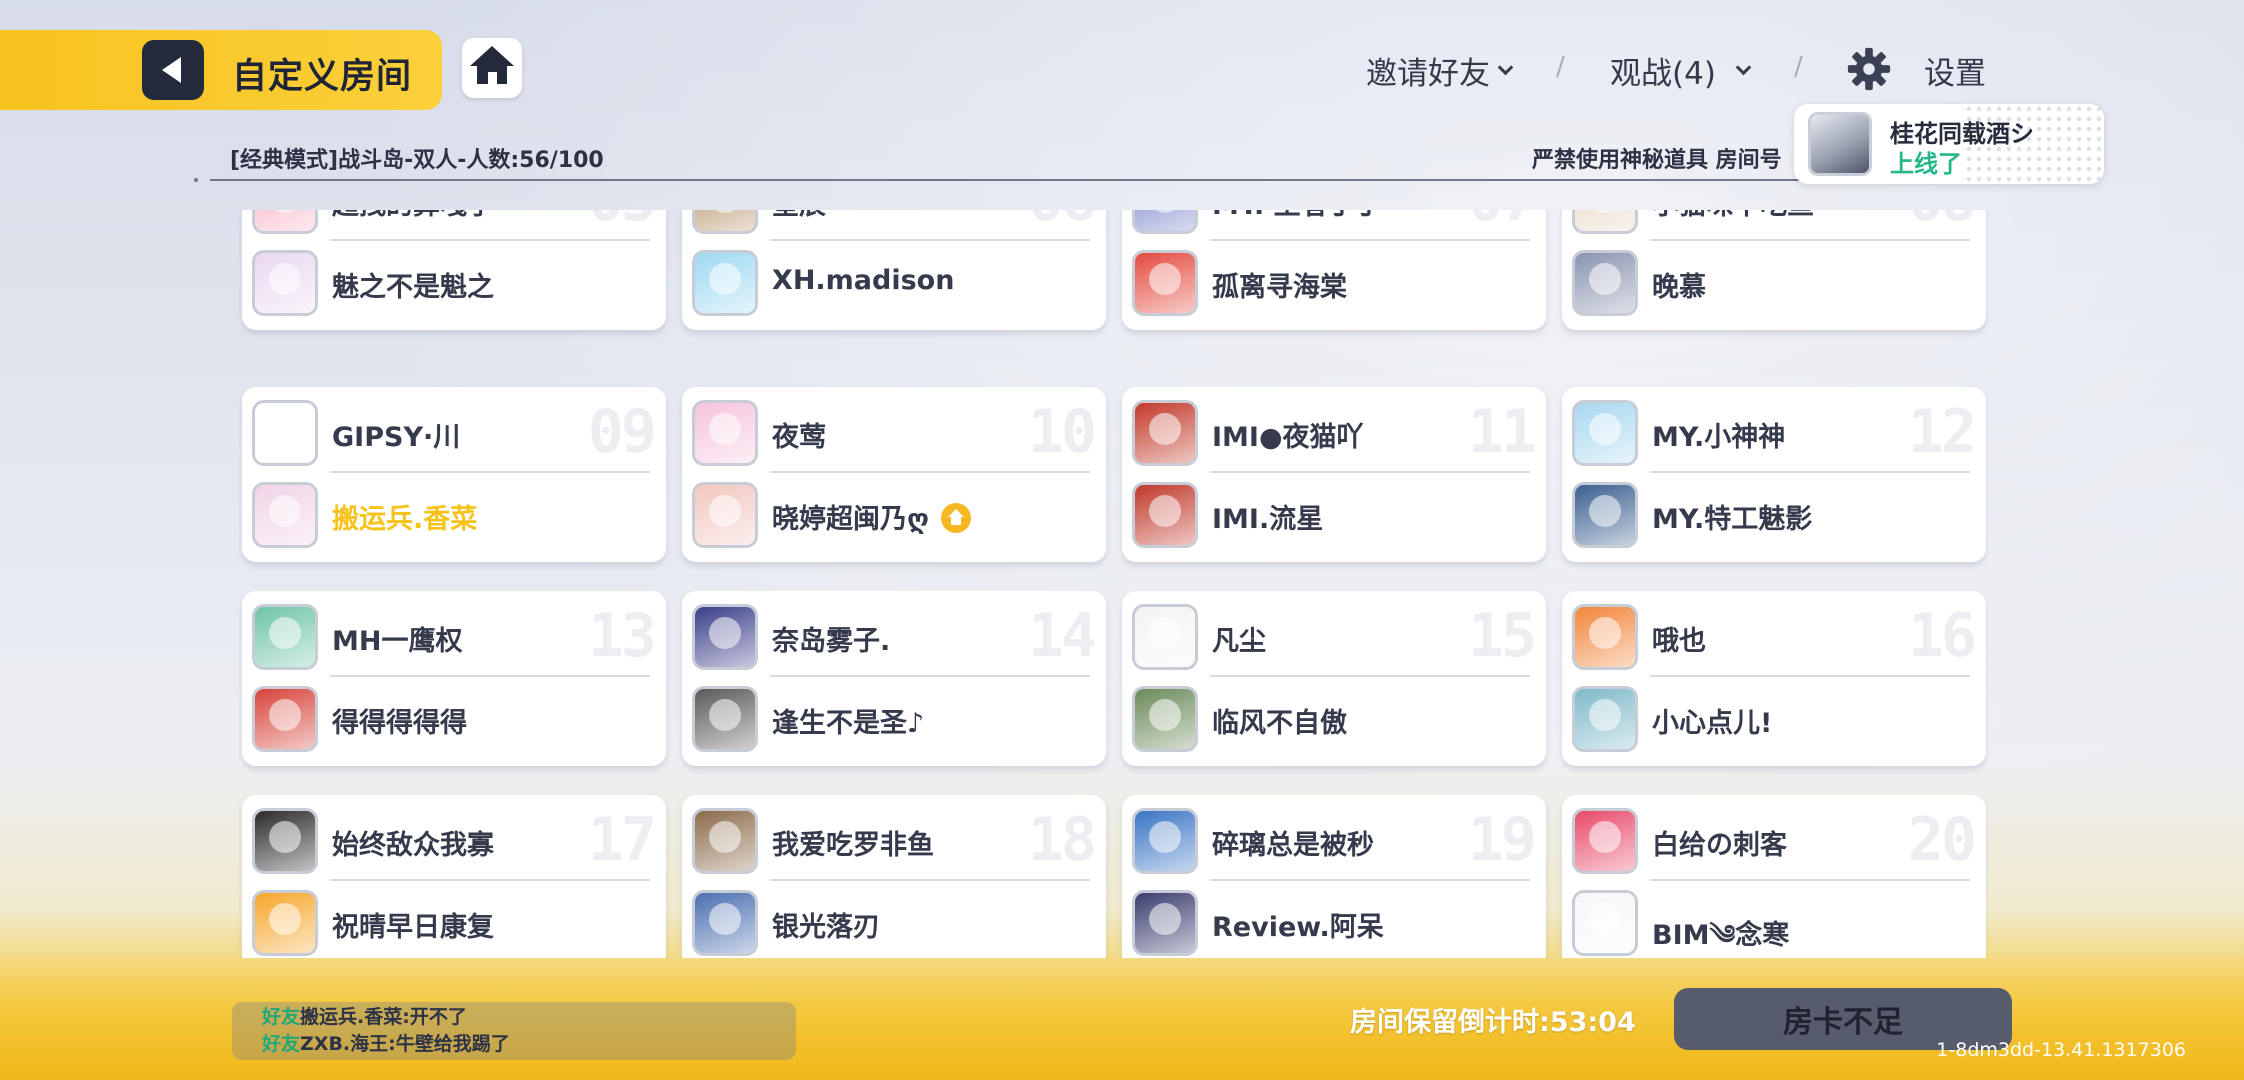  I want to click on player-slot: 白给の刺客, so click(1772, 841).